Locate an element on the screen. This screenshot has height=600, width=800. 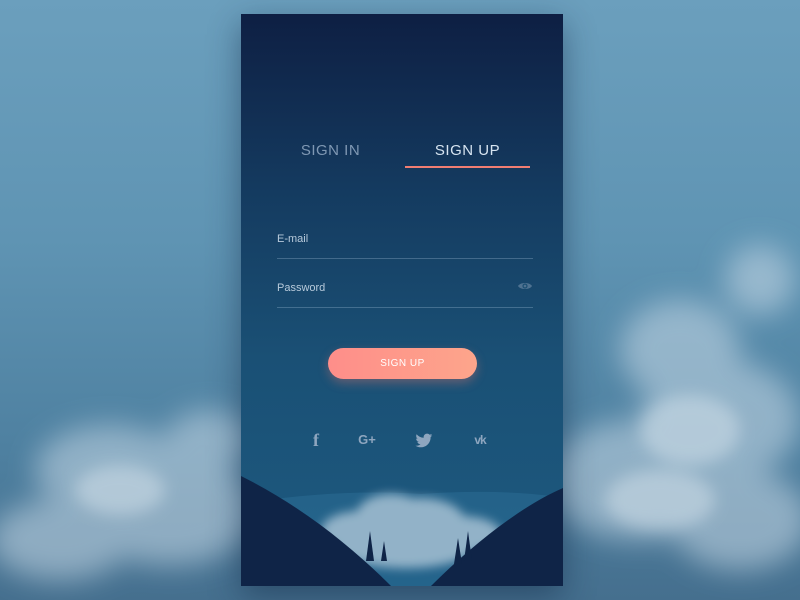
email-field-wrapper is located at coordinates (405, 243).